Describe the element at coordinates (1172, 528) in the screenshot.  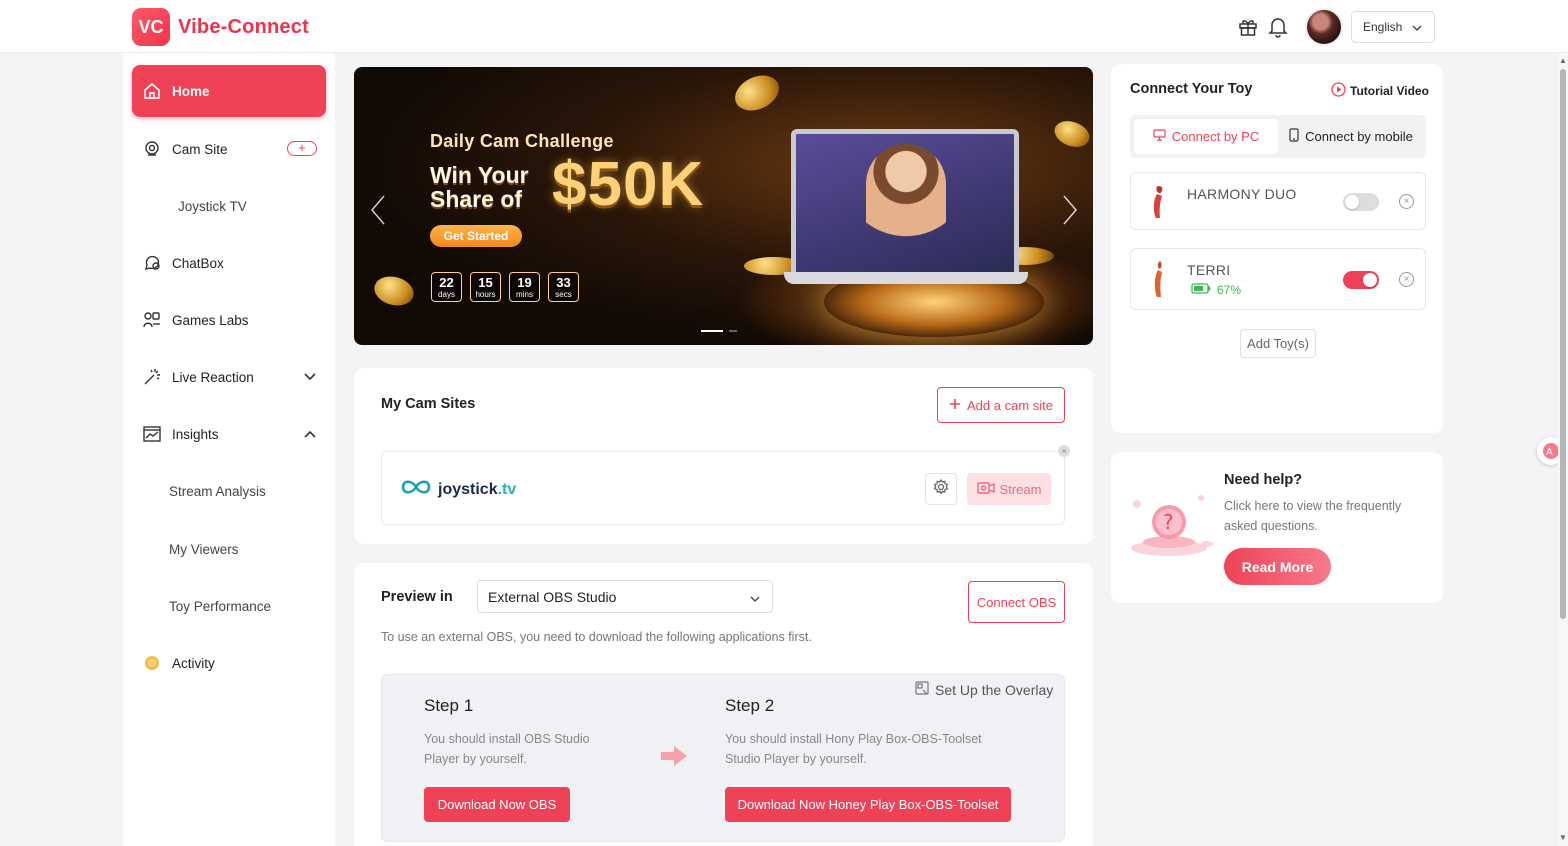
I see `faq-illustration: ?` at that location.